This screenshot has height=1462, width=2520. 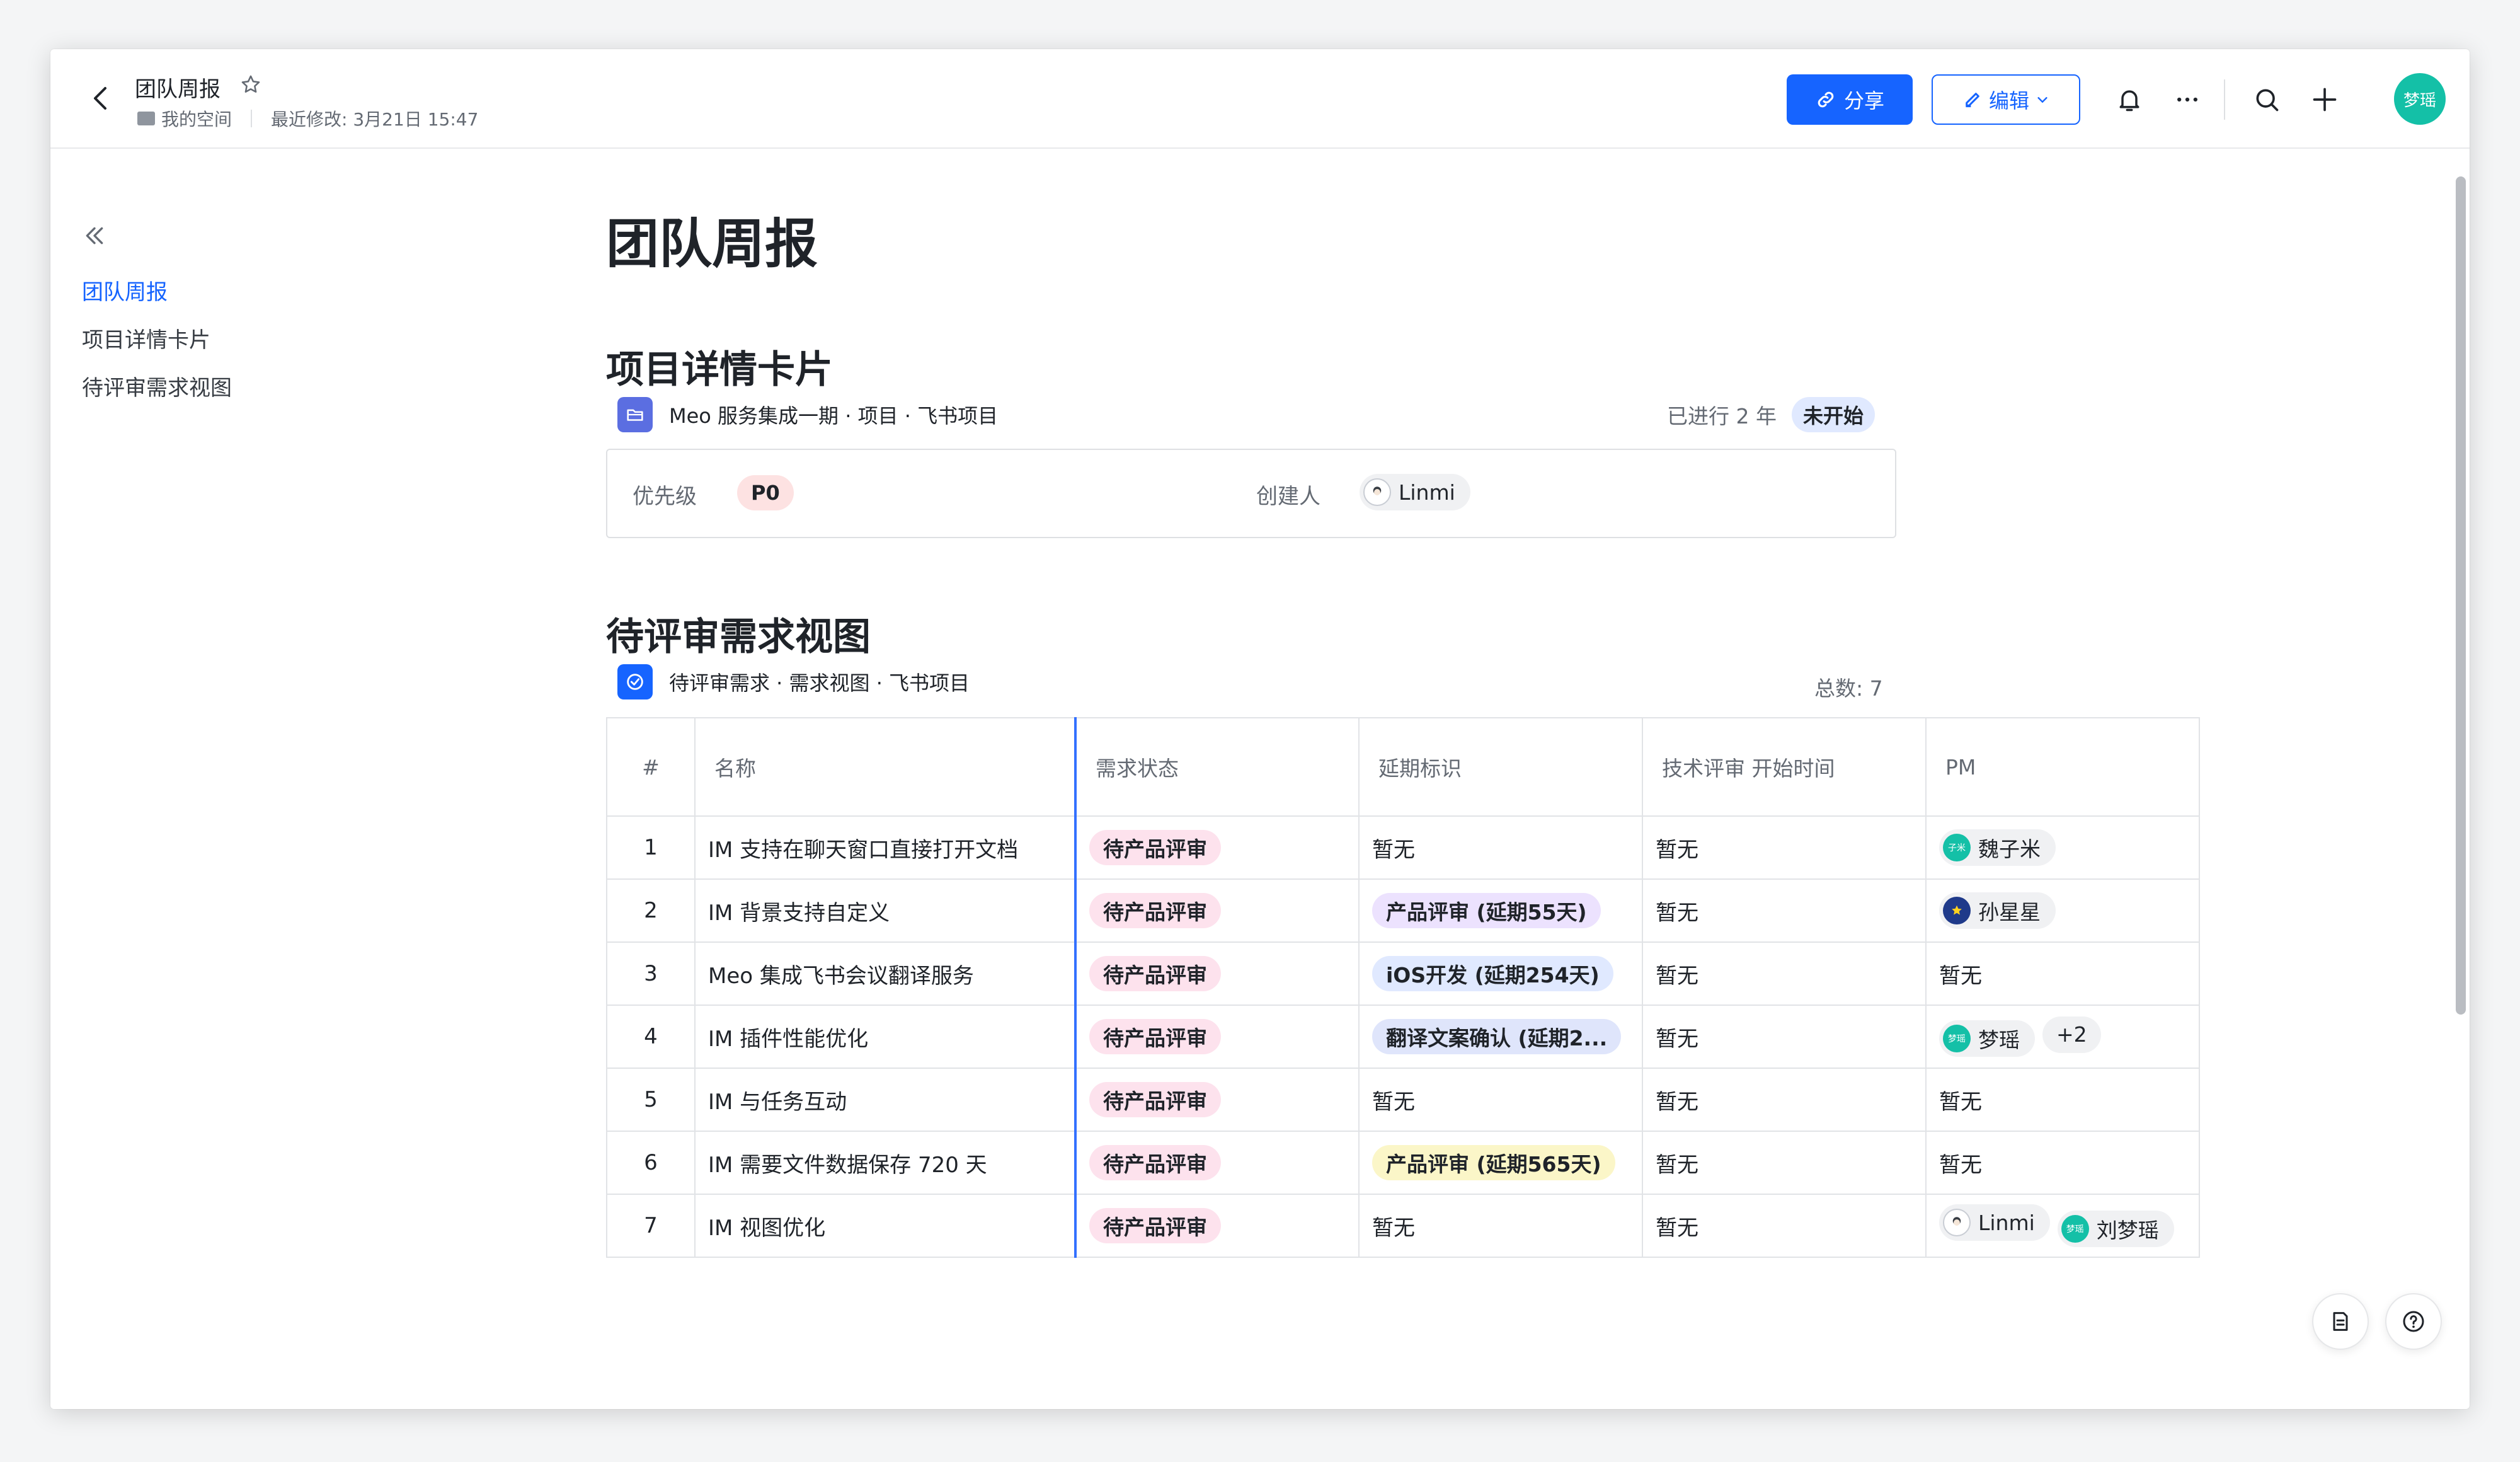 What do you see at coordinates (885, 973) in the screenshot?
I see `row-name: Meo 集成飞书会议翻译服务` at bounding box center [885, 973].